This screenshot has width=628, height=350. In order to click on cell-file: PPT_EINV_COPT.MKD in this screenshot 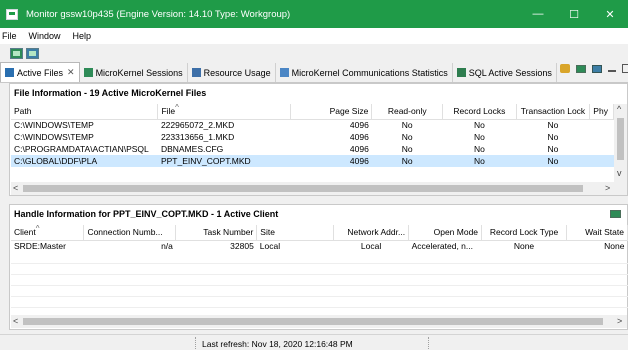, I will do `click(224, 161)`.